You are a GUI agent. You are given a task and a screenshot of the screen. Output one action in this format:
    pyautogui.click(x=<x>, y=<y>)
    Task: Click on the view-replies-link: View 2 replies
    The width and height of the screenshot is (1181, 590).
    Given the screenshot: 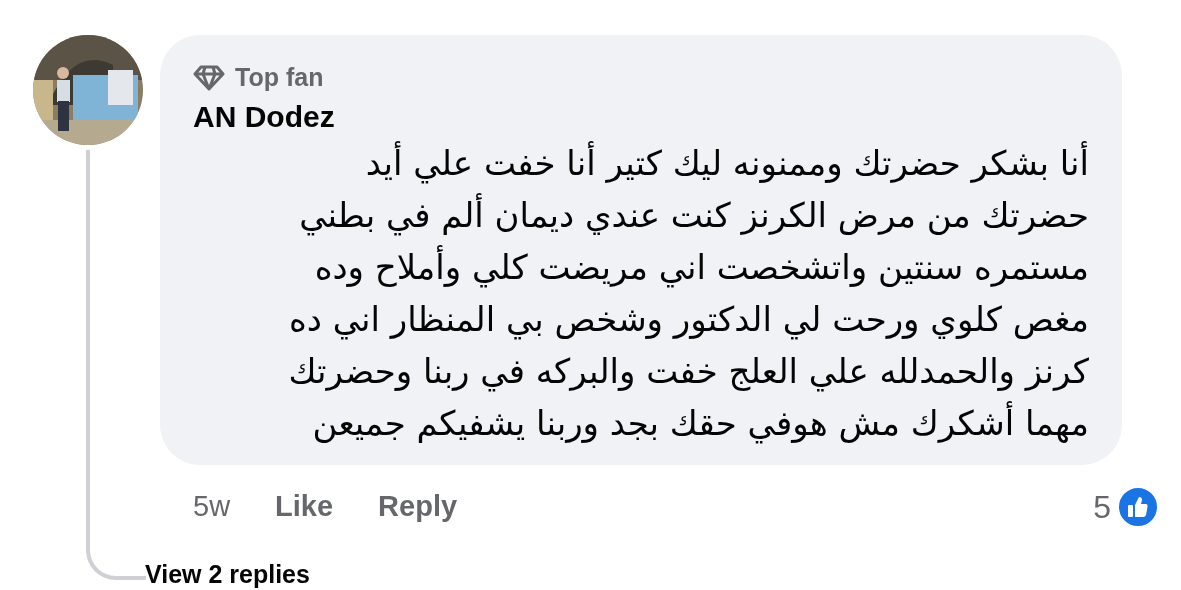 What is the action you would take?
    pyautogui.click(x=227, y=574)
    